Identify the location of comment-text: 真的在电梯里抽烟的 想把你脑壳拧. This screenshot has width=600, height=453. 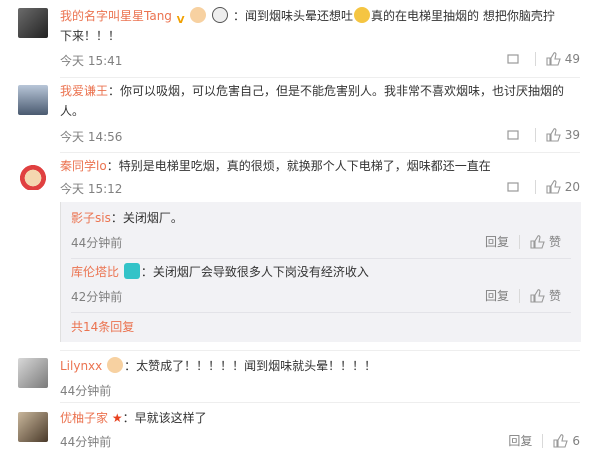
(463, 16).